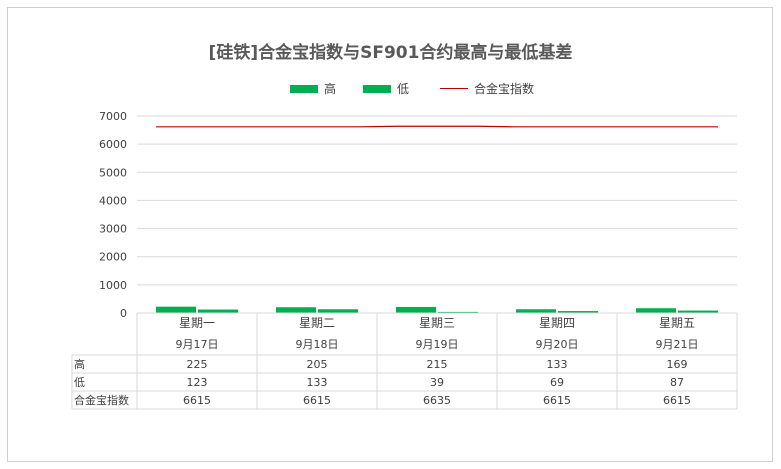 The image size is (781, 469). Describe the element at coordinates (197, 400) in the screenshot. I see `table-cell-2-0: 6615` at that location.